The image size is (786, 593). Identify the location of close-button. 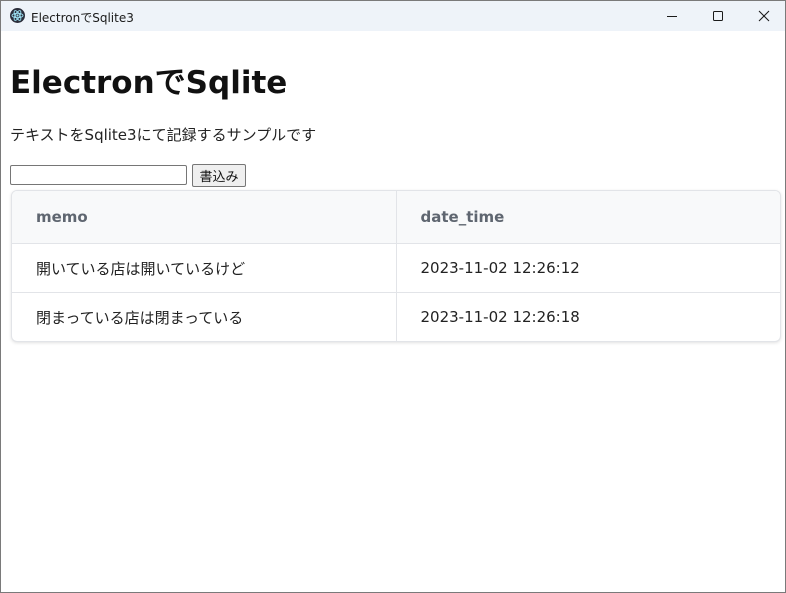
(763, 16).